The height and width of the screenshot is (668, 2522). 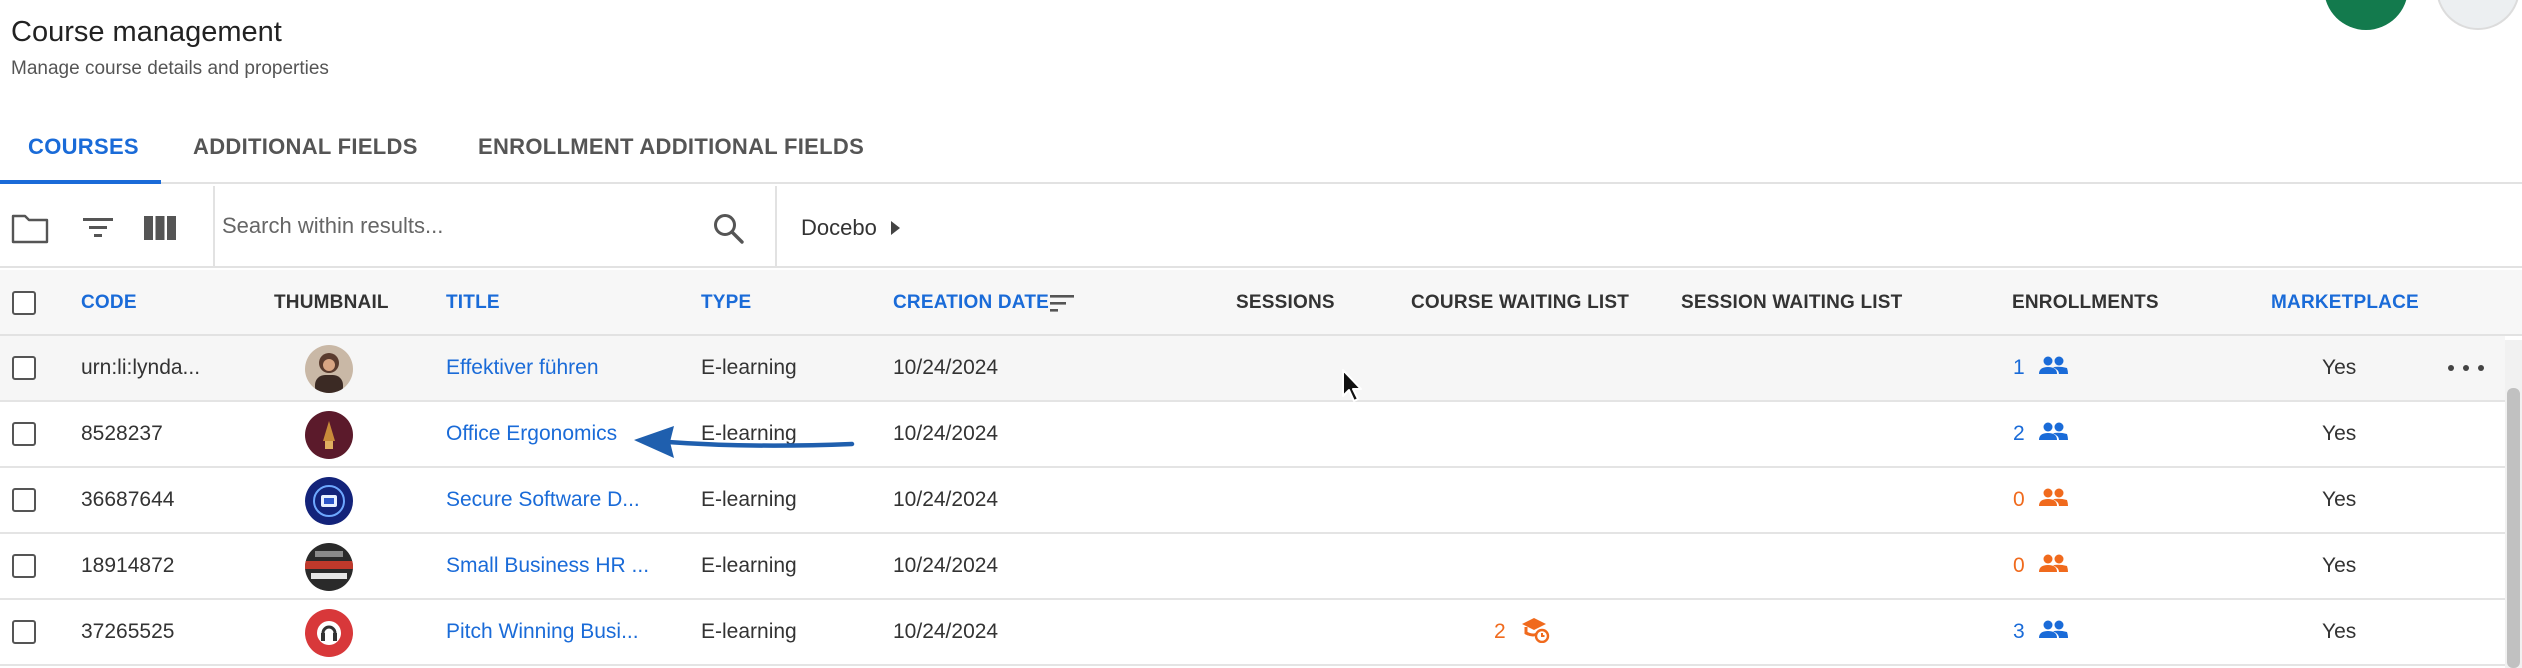 What do you see at coordinates (170, 68) in the screenshot?
I see `page-subtitle: Manage course details and properties` at bounding box center [170, 68].